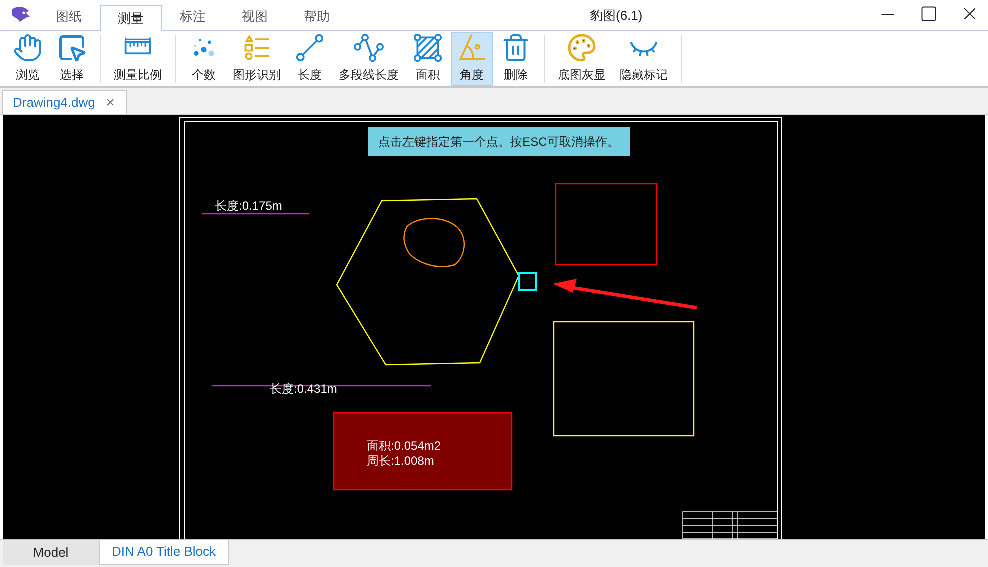 This screenshot has width=988, height=567. What do you see at coordinates (51, 552) in the screenshot?
I see `layout-tab: Model` at bounding box center [51, 552].